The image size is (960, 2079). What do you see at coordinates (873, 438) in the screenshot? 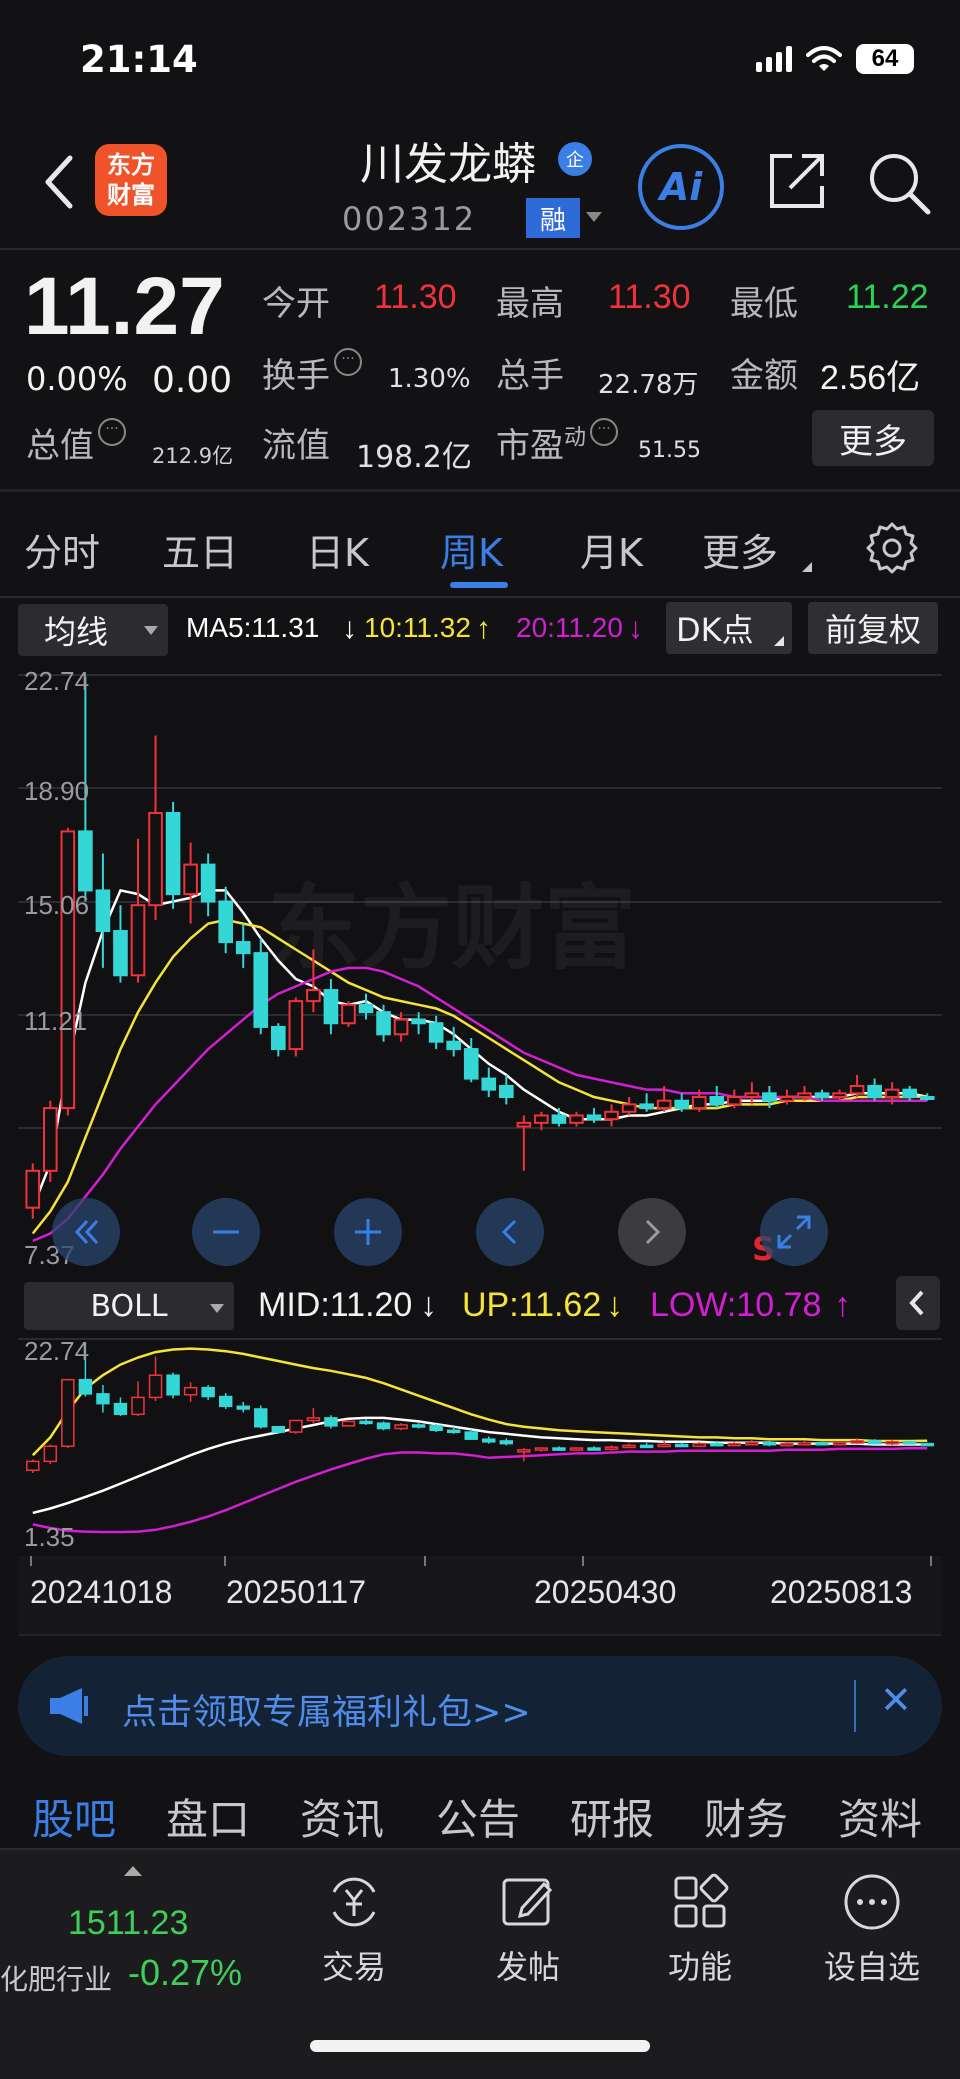
I see `more-quote-button: 更多` at bounding box center [873, 438].